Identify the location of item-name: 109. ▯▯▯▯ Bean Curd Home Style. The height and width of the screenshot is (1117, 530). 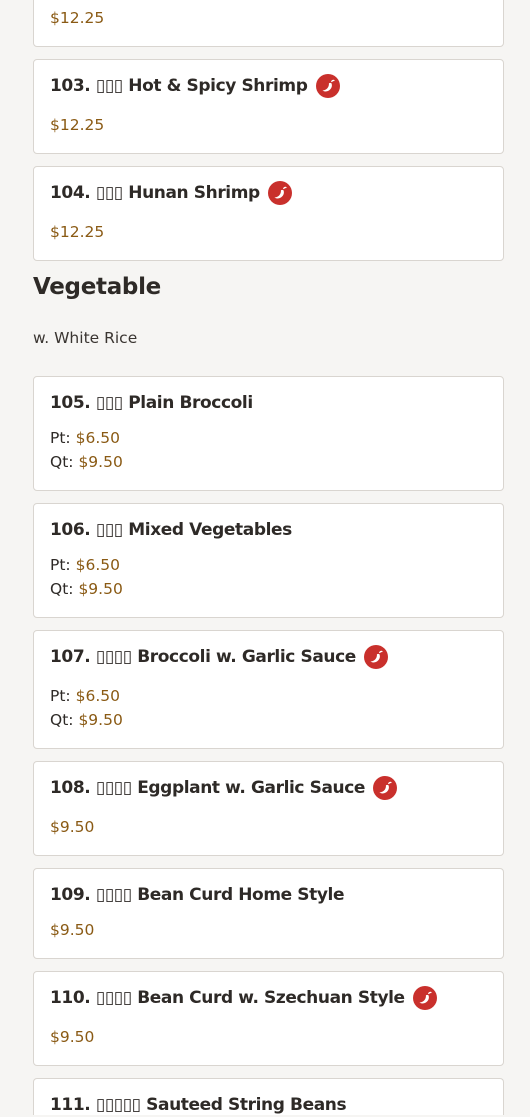
(197, 895).